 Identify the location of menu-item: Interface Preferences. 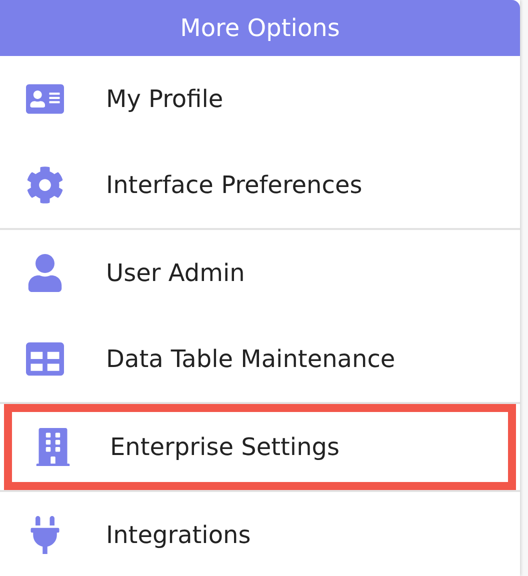
(260, 185).